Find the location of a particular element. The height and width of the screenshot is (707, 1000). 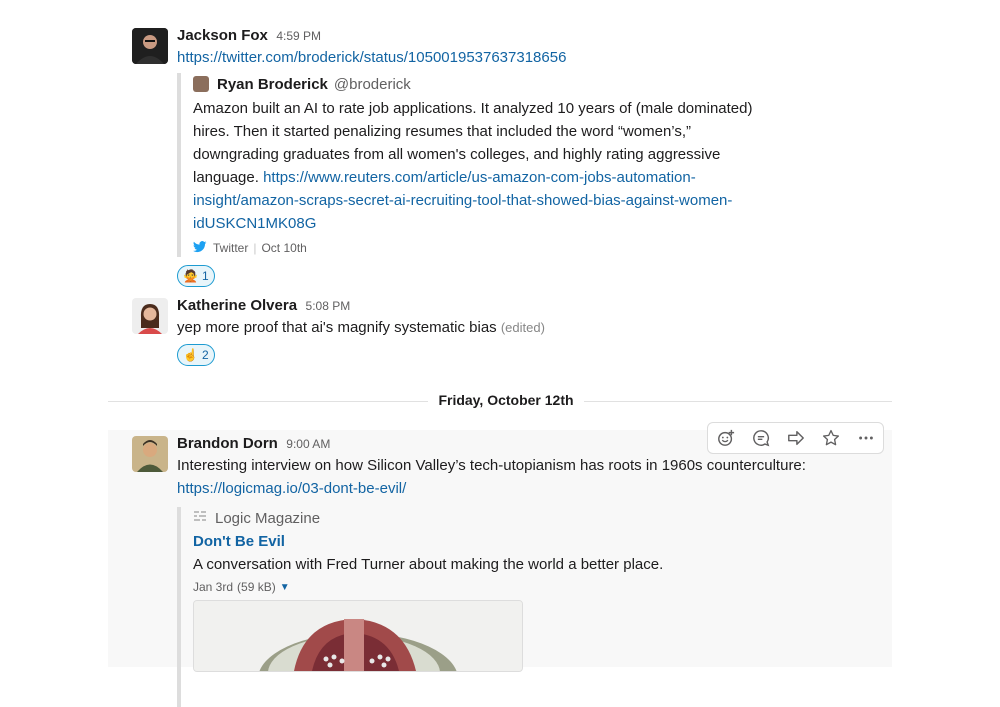

quoted-avatar is located at coordinates (201, 84).